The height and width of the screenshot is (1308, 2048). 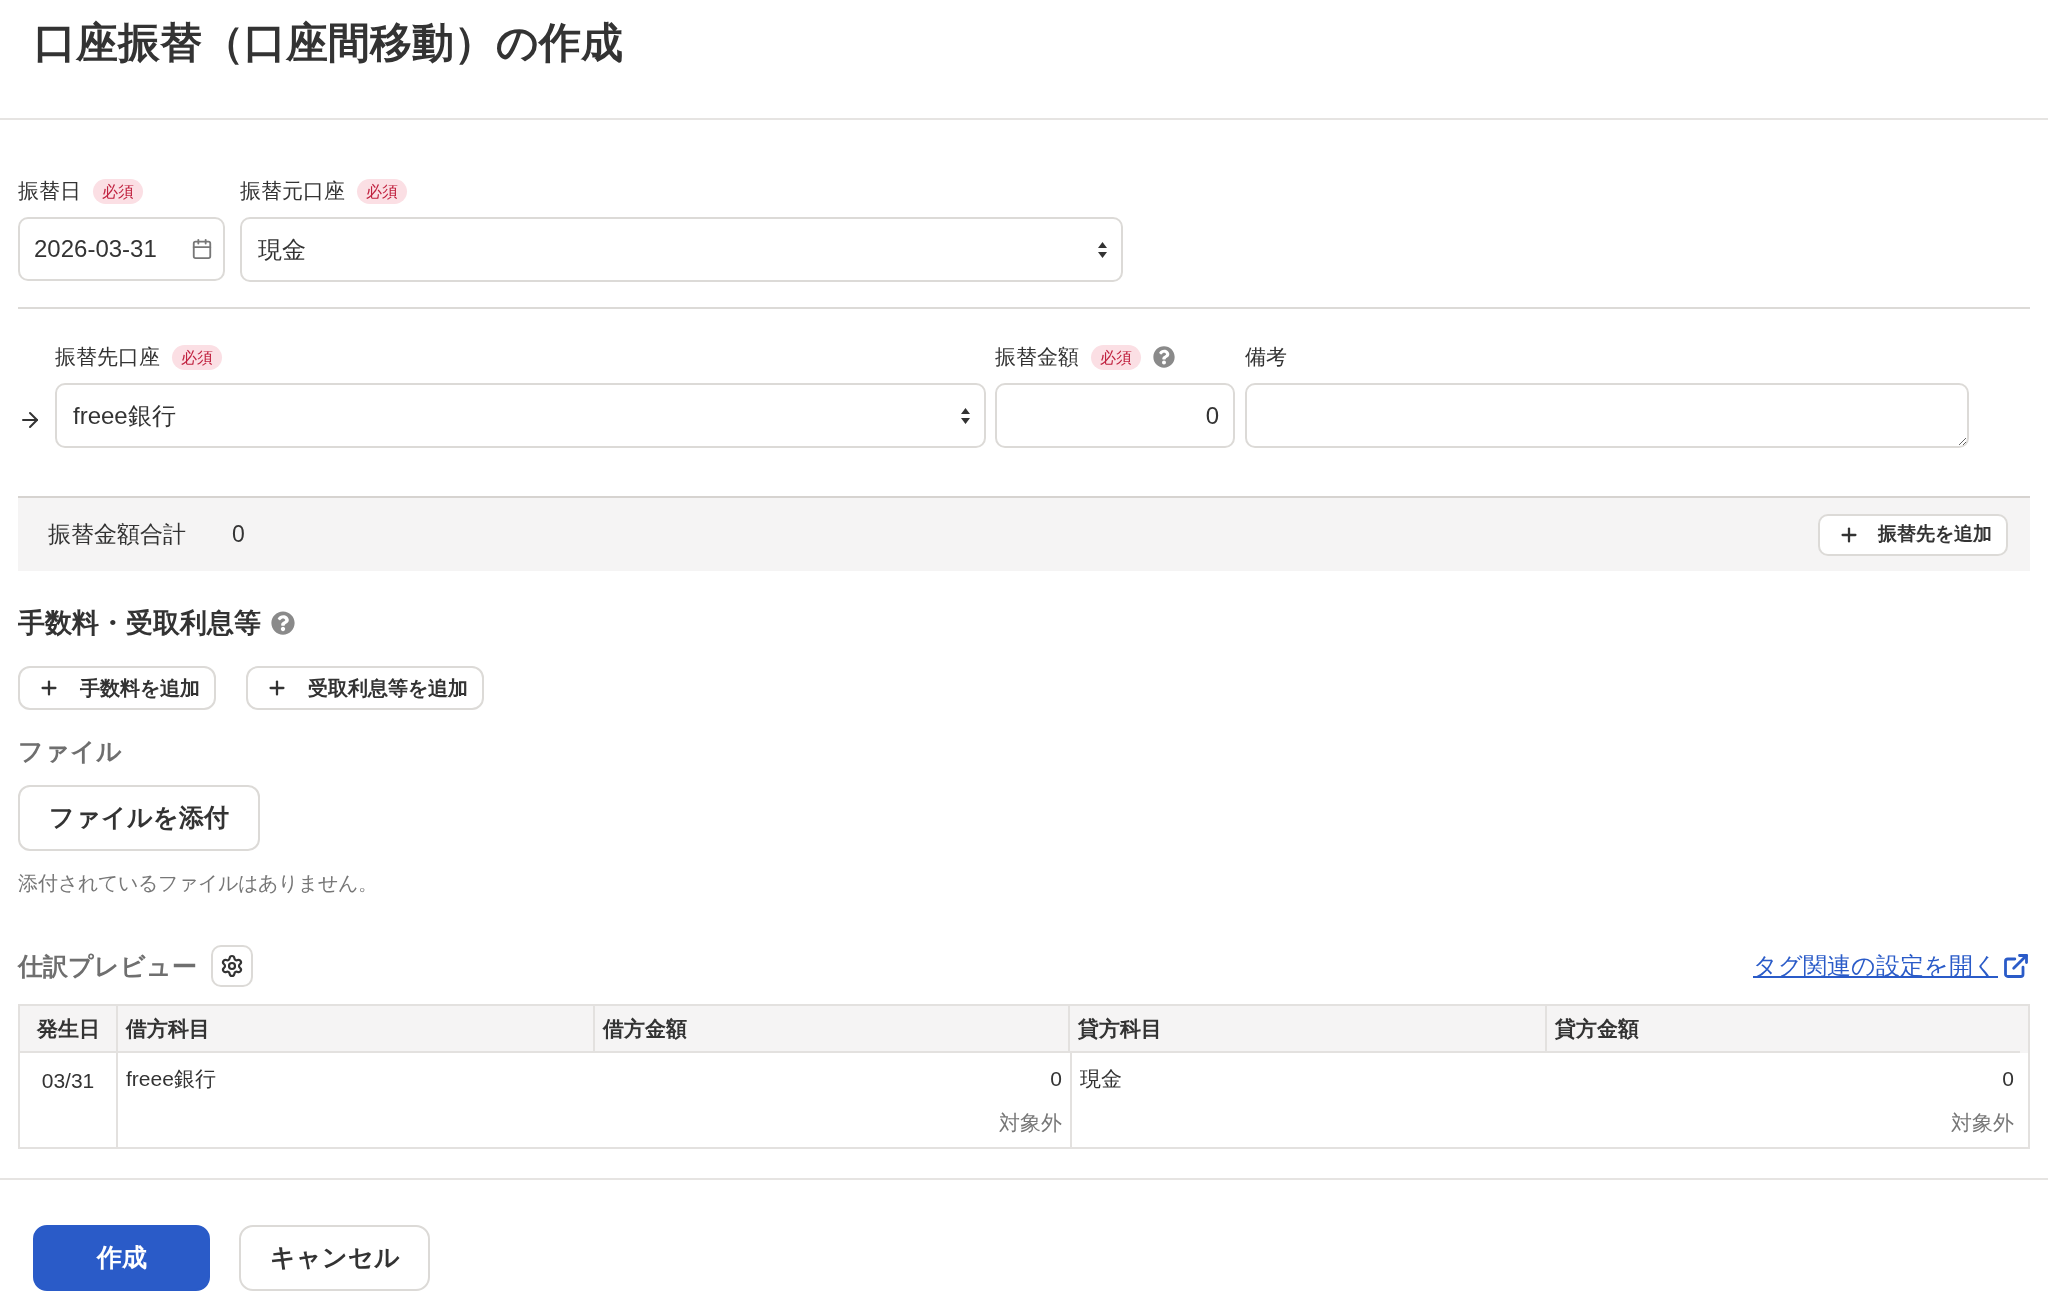 What do you see at coordinates (202, 249) in the screenshot?
I see `calendar-icon` at bounding box center [202, 249].